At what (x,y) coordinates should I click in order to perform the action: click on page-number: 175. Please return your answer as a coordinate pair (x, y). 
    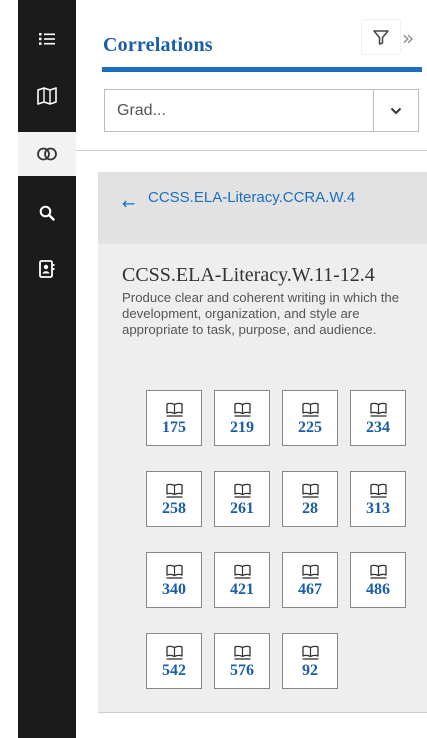
    Looking at the image, I should click on (174, 427).